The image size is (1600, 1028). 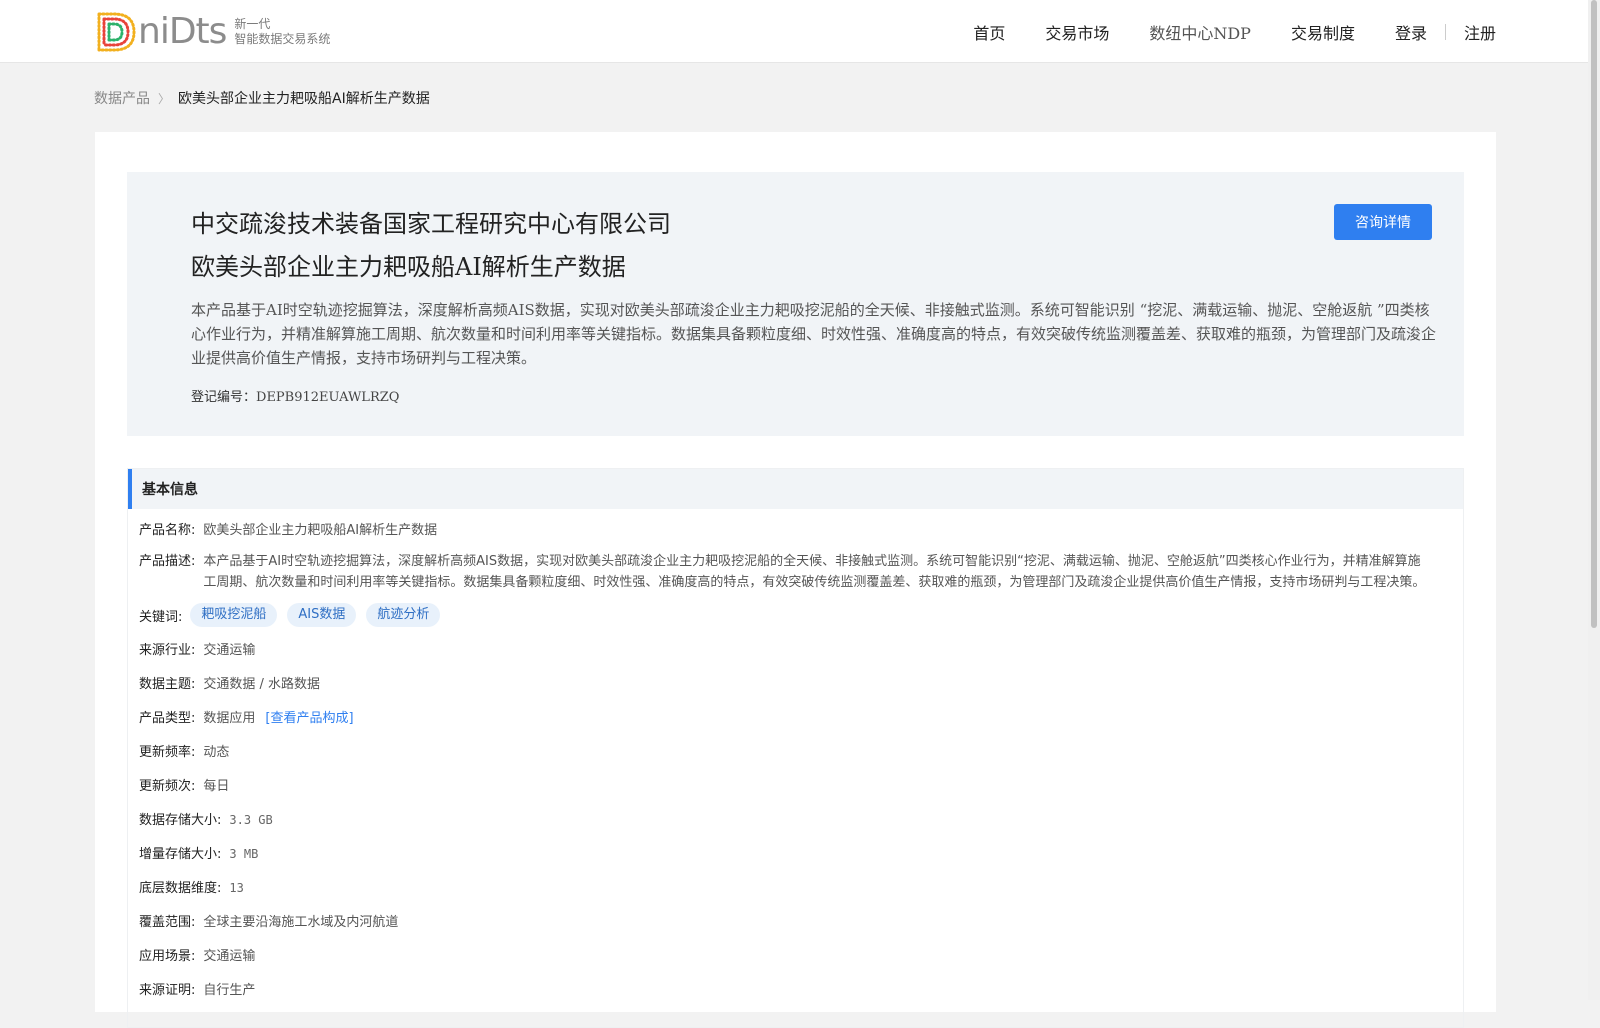 What do you see at coordinates (167, 956) in the screenshot?
I see `info-label: 应用场景:` at bounding box center [167, 956].